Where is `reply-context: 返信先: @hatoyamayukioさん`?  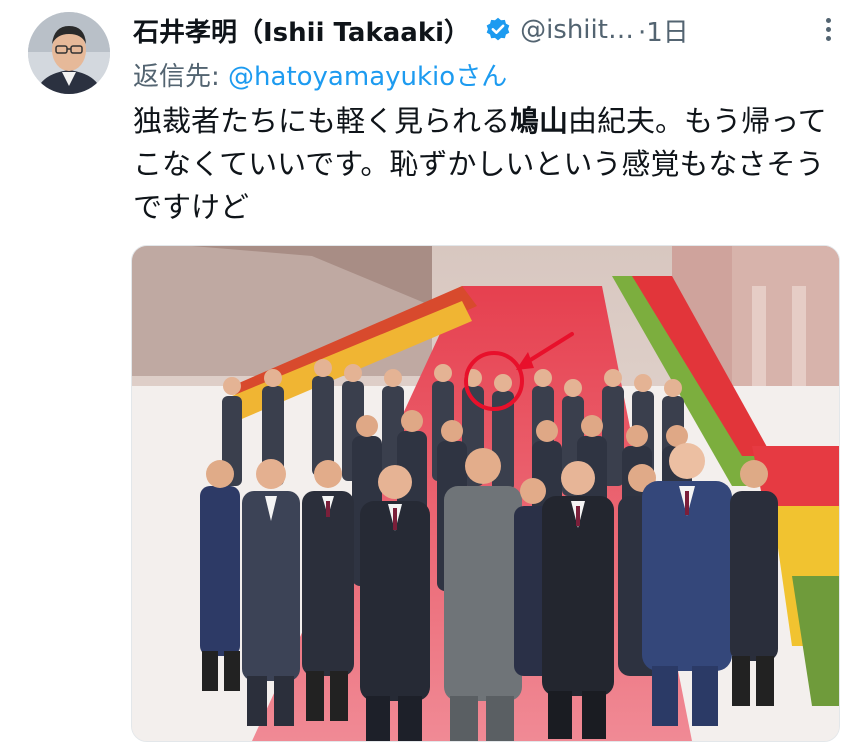 reply-context: 返信先: @hatoyamayukioさん is located at coordinates (320, 74).